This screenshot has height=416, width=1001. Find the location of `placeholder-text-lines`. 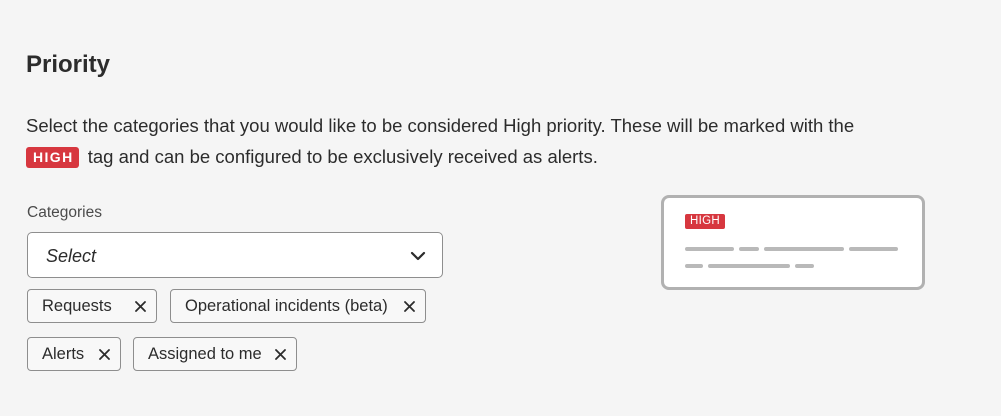

placeholder-text-lines is located at coordinates (791, 257).